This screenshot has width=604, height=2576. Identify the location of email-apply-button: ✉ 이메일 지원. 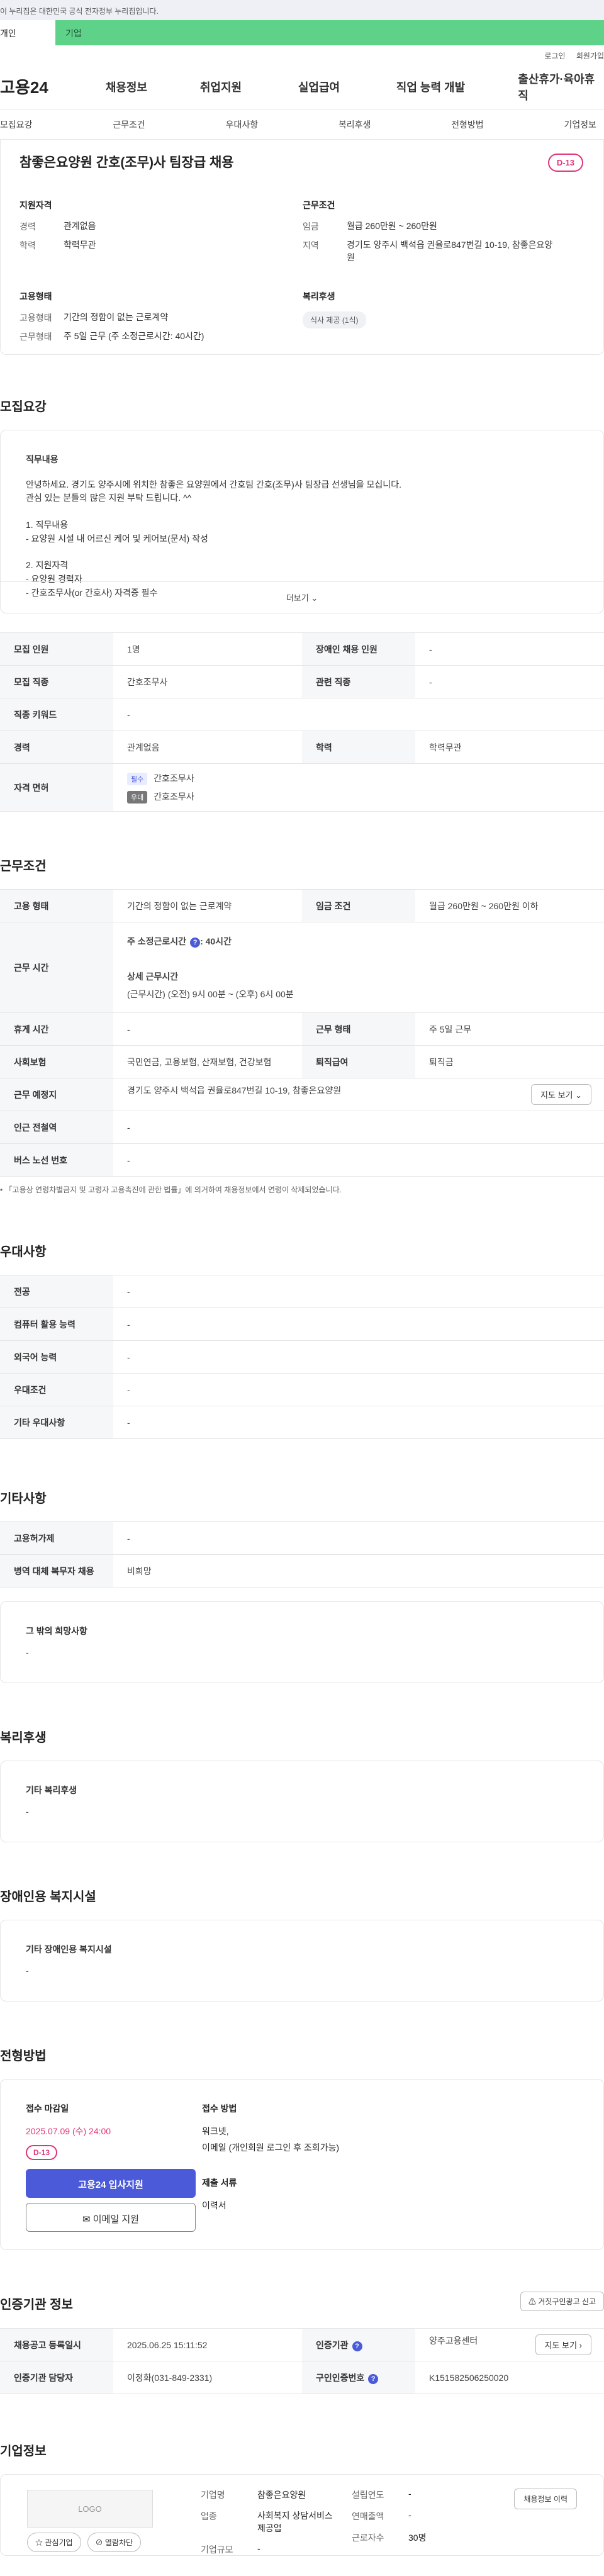
(111, 2217).